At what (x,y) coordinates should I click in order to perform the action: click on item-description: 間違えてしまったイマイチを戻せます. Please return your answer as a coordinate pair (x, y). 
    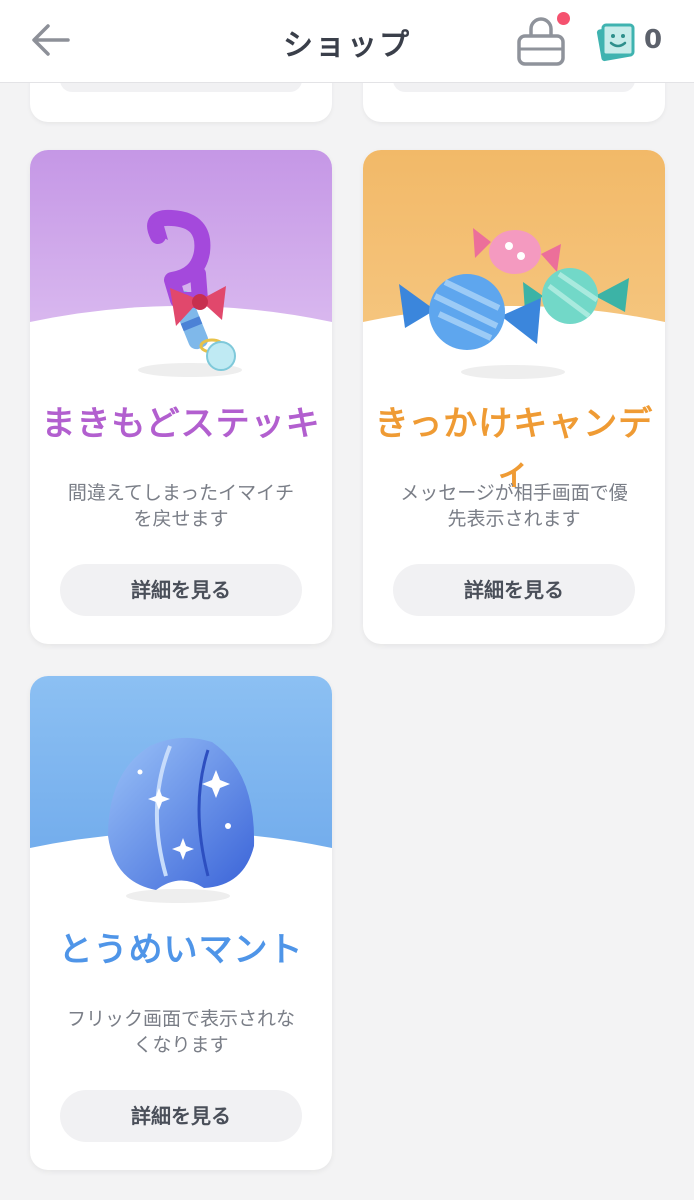
    Looking at the image, I should click on (181, 506).